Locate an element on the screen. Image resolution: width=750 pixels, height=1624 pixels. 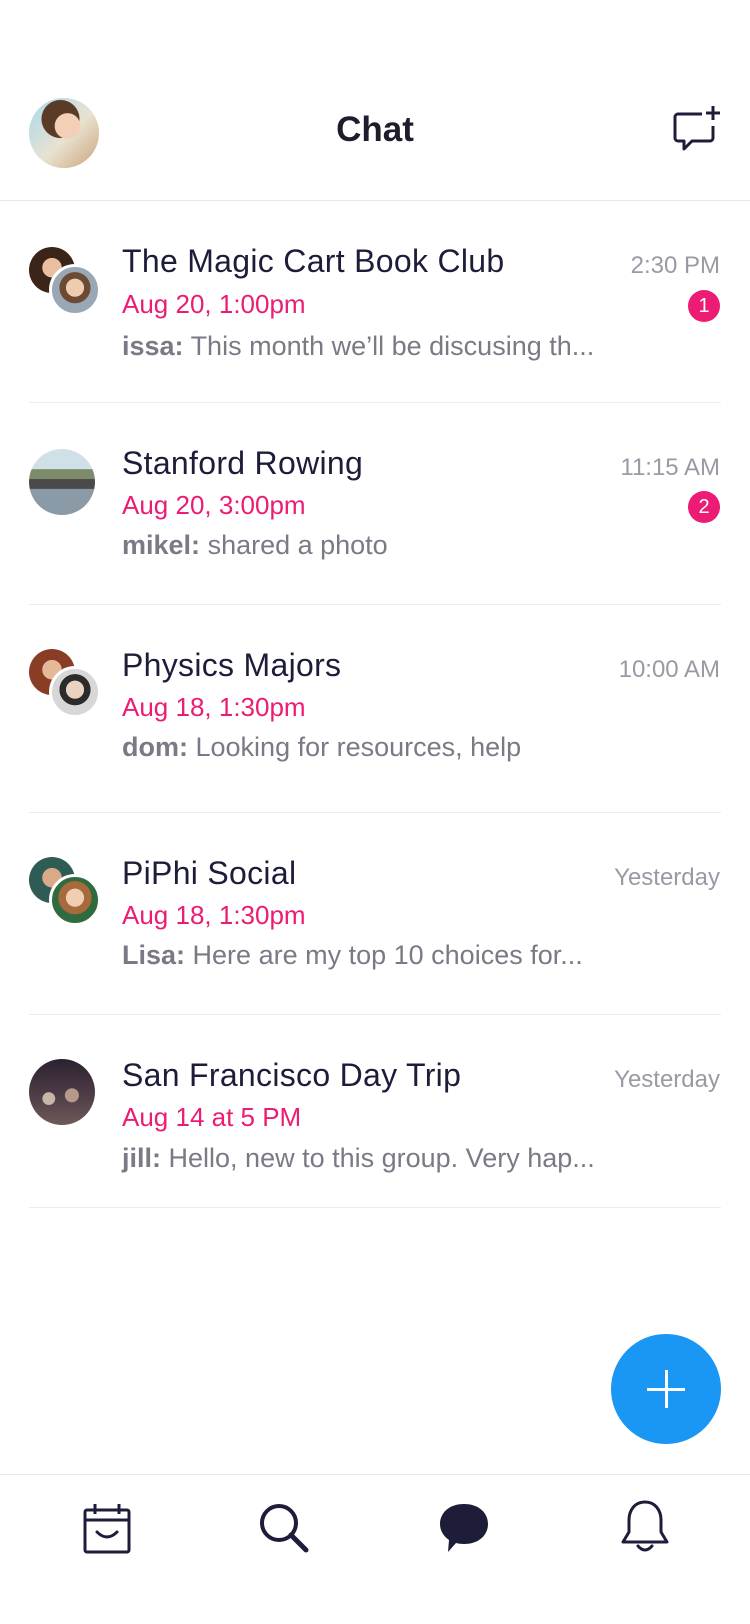
preview-message: shared a photo is located at coordinates (297, 545).